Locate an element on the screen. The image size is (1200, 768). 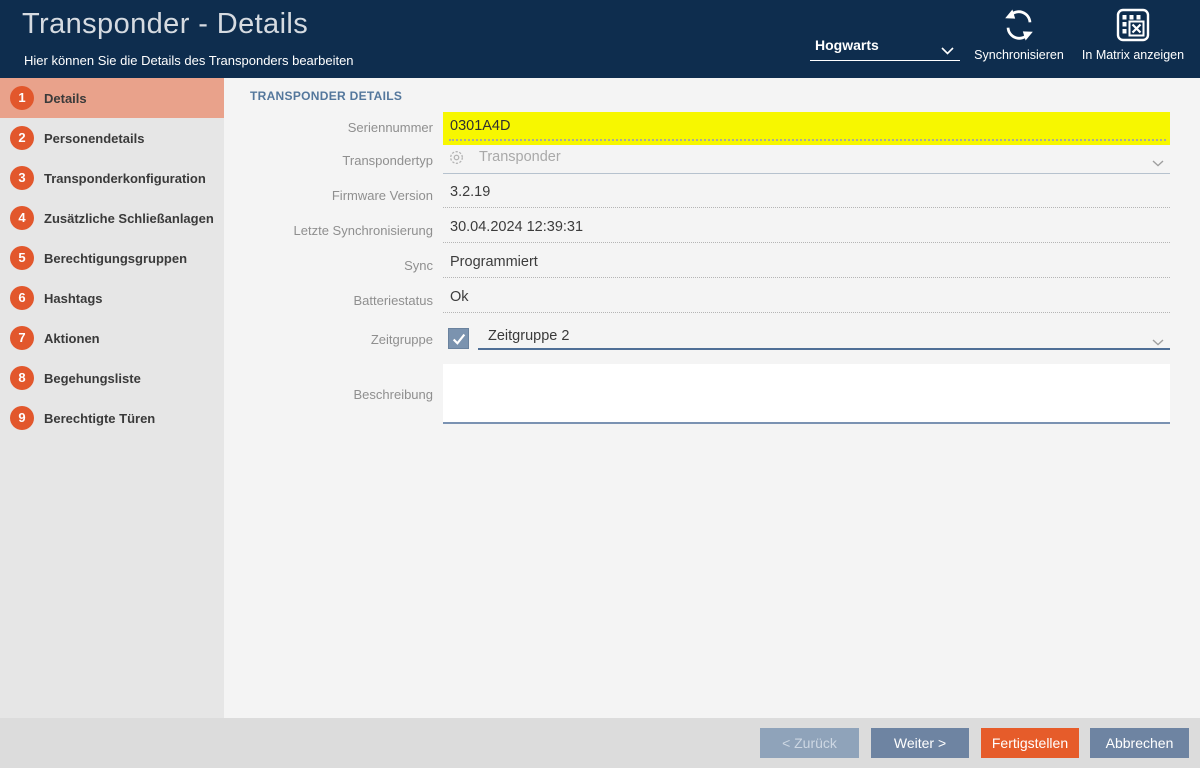
sidebar-item-aktionen: 7 Aktionen is located at coordinates (112, 338).